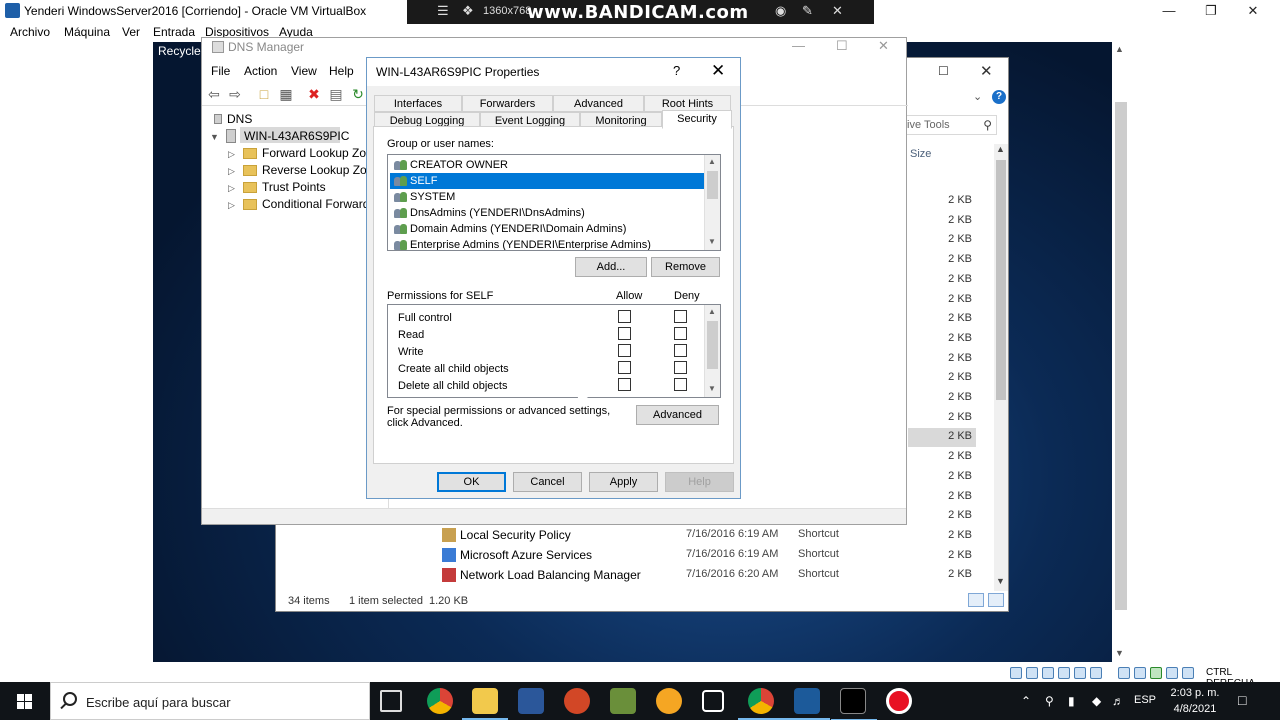 The height and width of the screenshot is (720, 1280). Describe the element at coordinates (507, 103) in the screenshot. I see `tab-forwarders: Forwarders` at that location.